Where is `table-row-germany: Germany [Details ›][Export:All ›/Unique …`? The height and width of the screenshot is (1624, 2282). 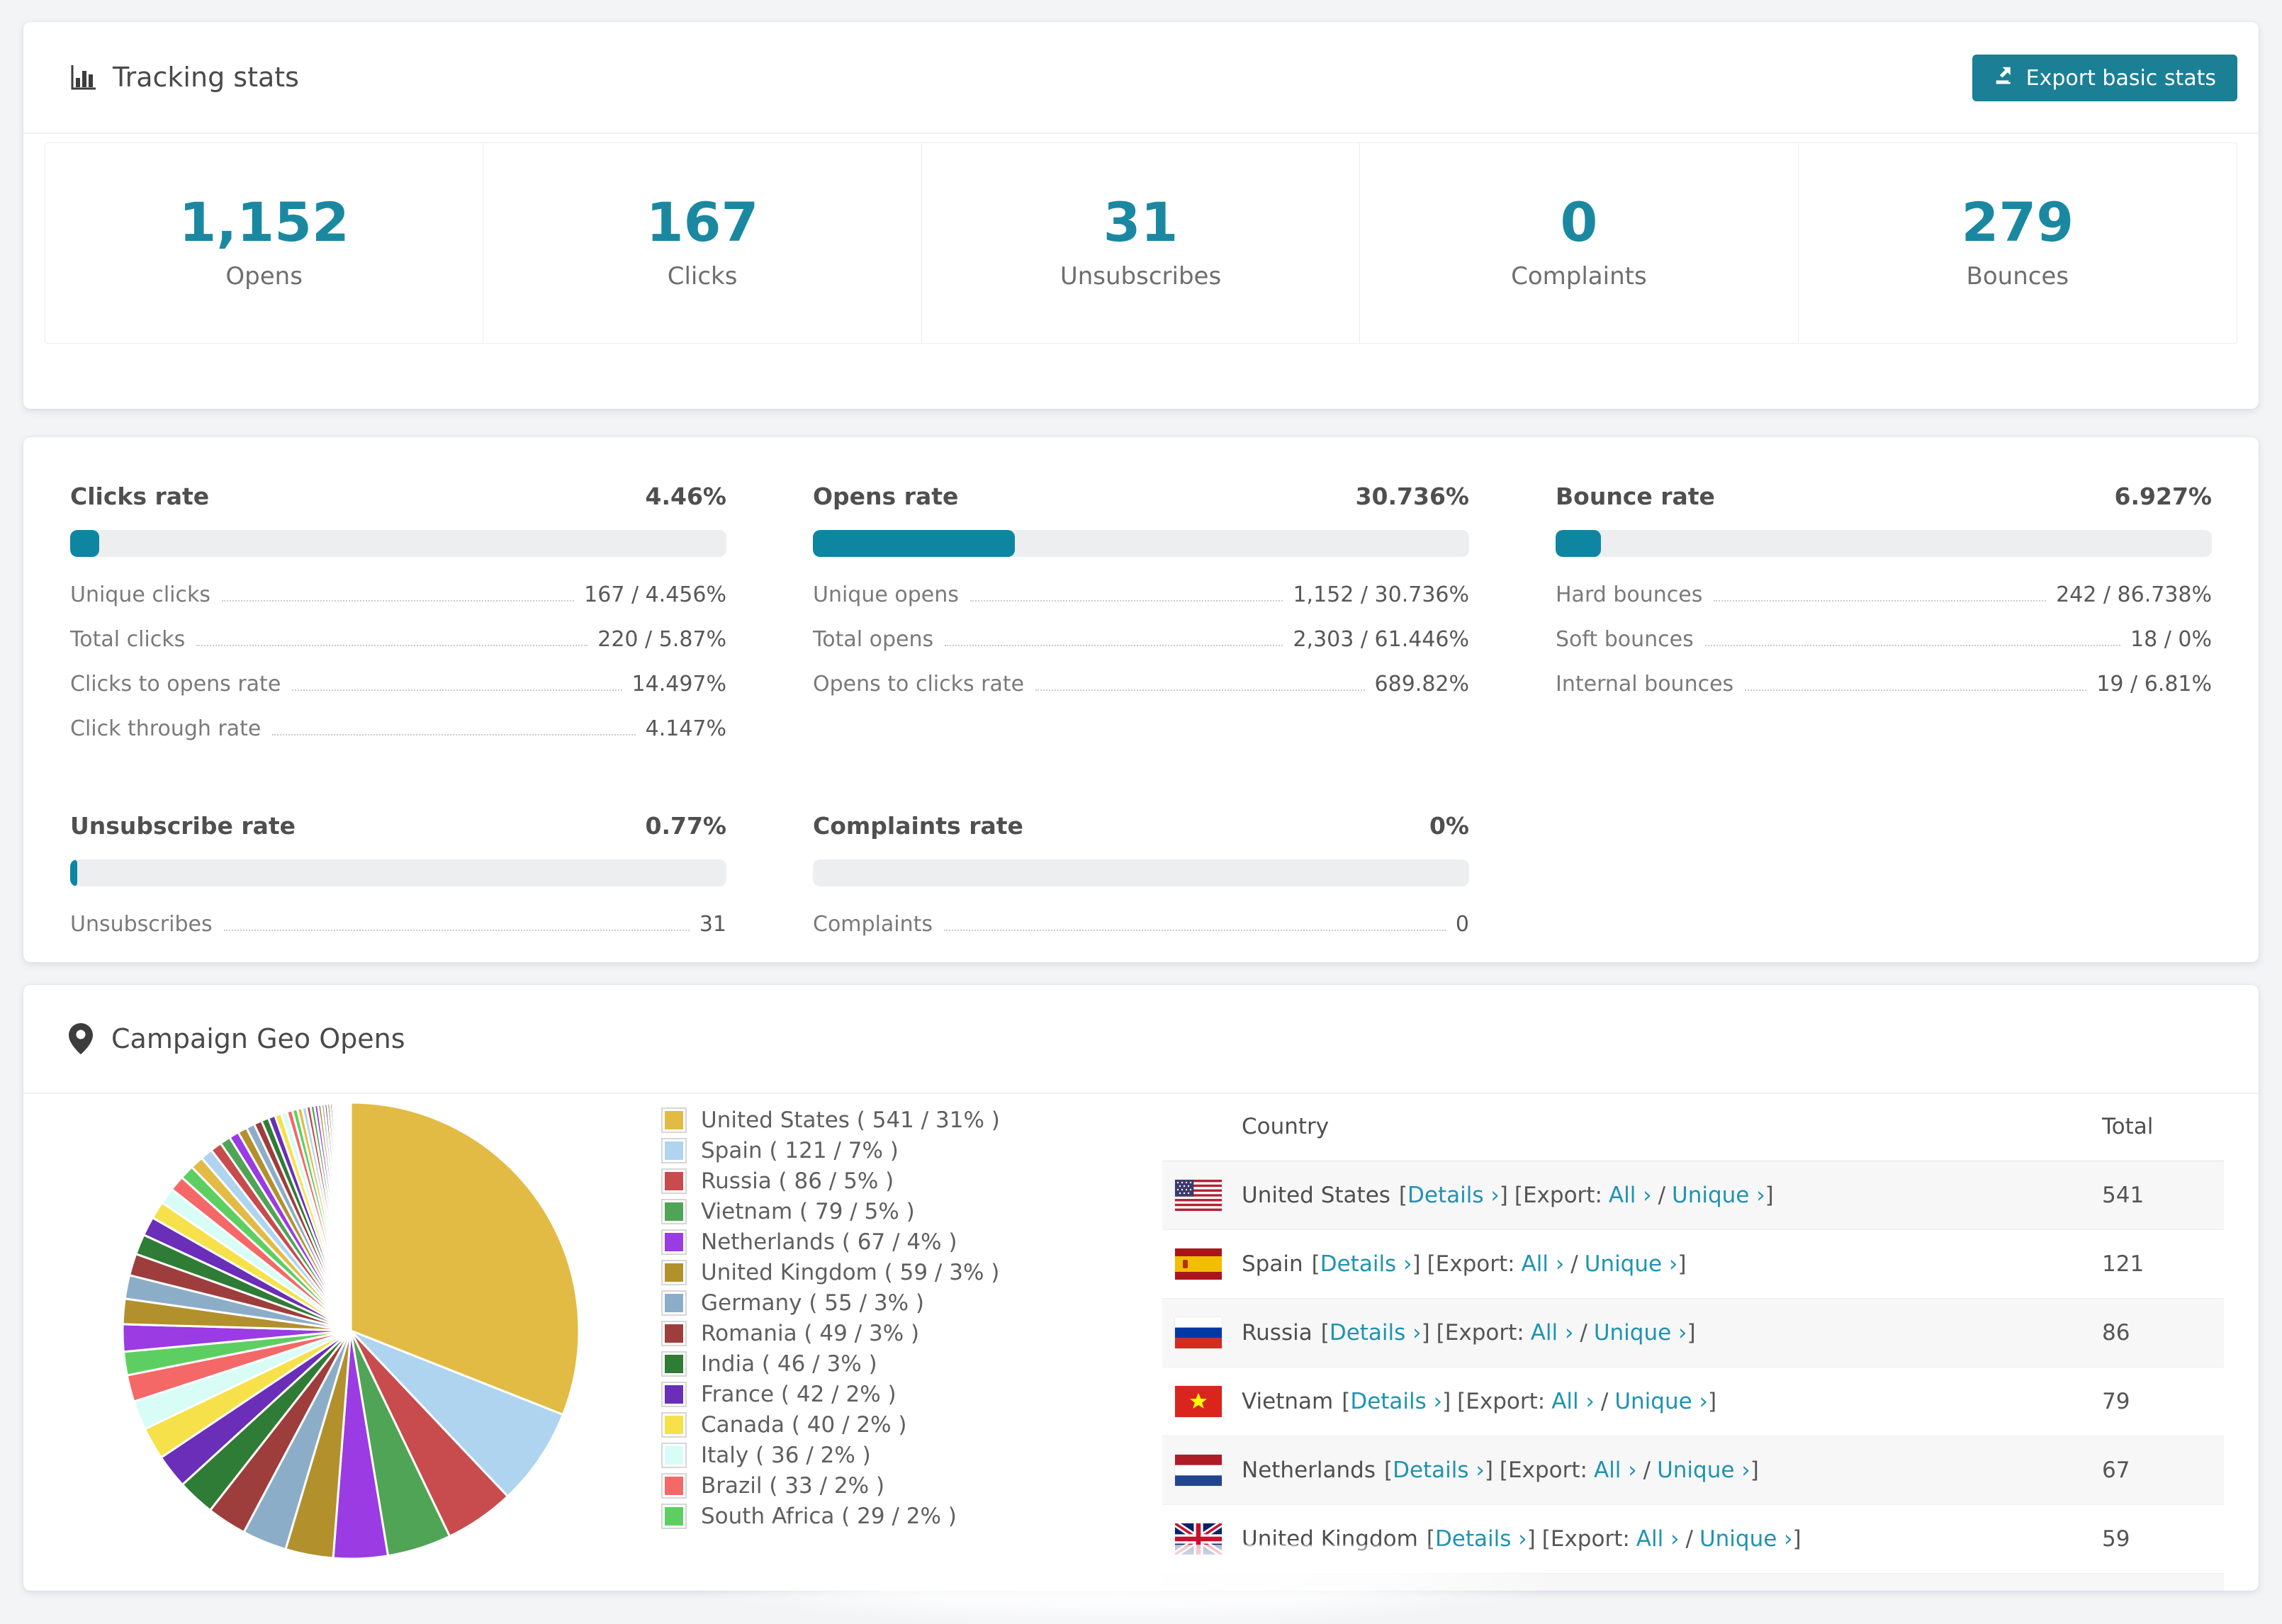 table-row-germany: Germany [Details ›][Export:All ›/Unique … is located at coordinates (1693, 1583).